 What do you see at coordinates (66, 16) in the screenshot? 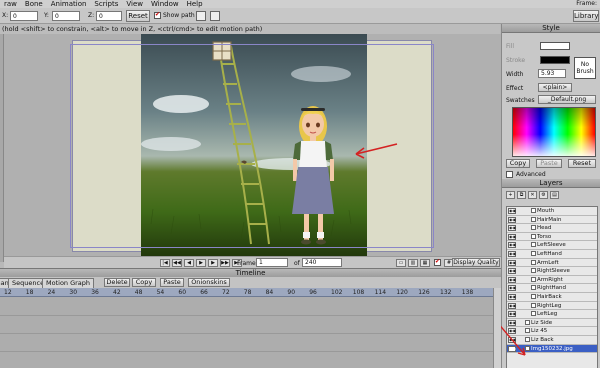
I see `y-field: 0` at bounding box center [66, 16].